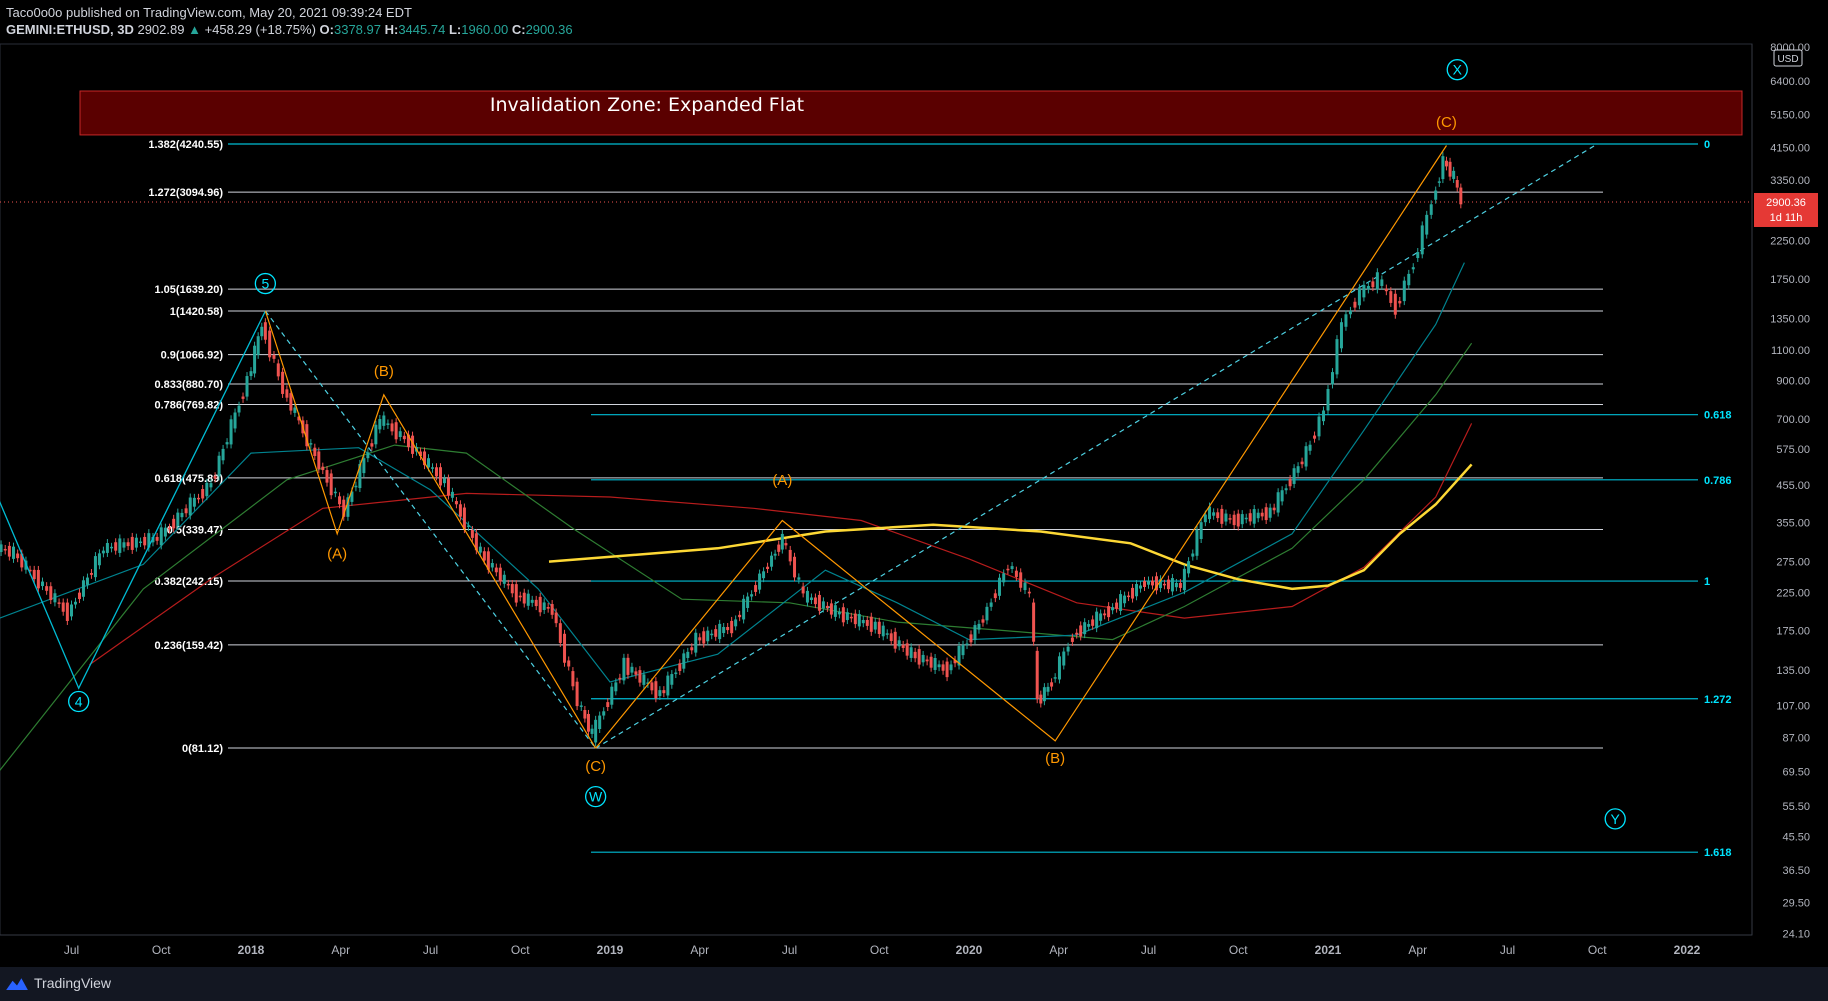  Describe the element at coordinates (969, 950) in the screenshot. I see `x-tick-label: 2020` at that location.